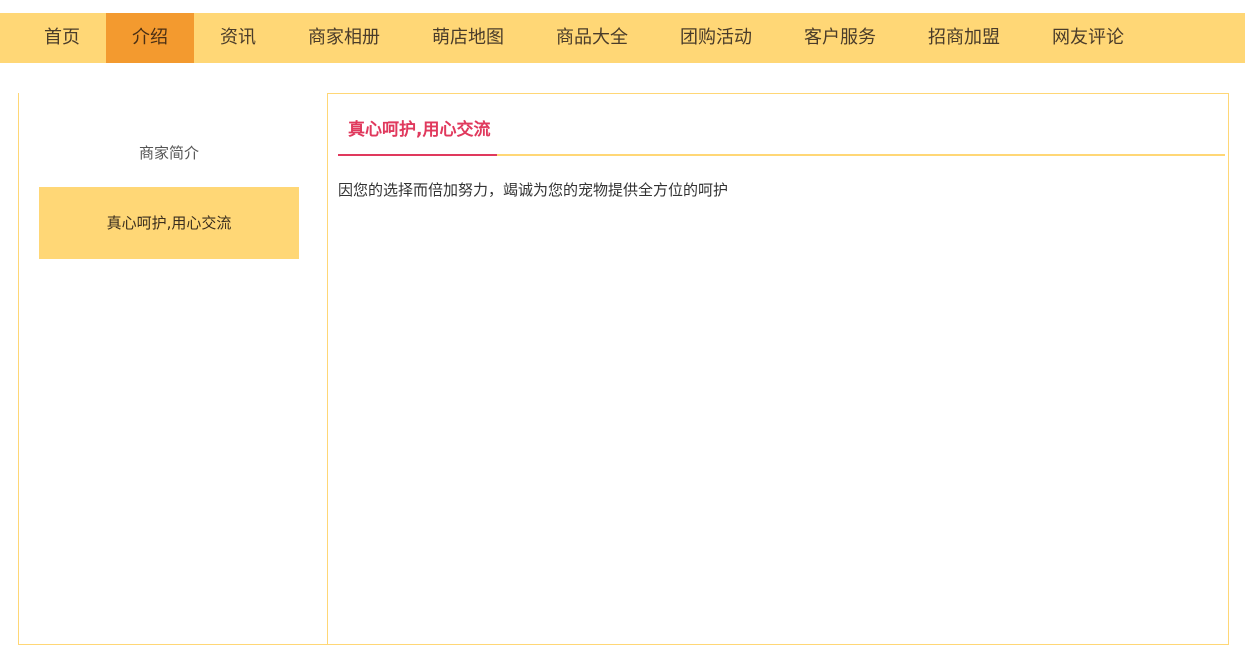 This screenshot has height=655, width=1245. What do you see at coordinates (592, 38) in the screenshot?
I see `nav-item-products: 商品大全` at bounding box center [592, 38].